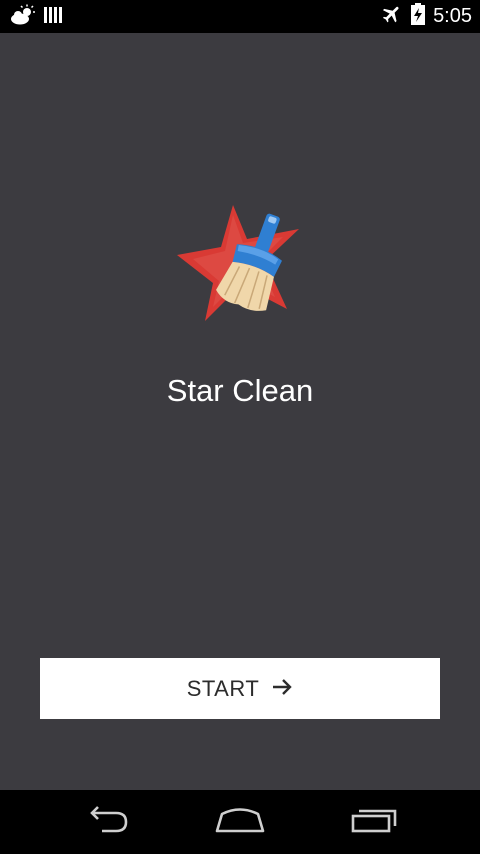 This screenshot has width=480, height=854. I want to click on app-title: Star Clean, so click(240, 390).